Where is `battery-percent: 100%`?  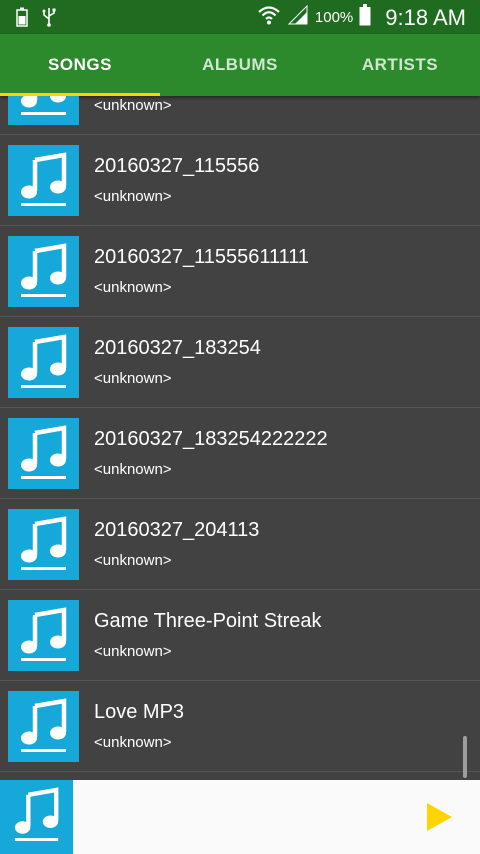
battery-percent: 100% is located at coordinates (334, 17).